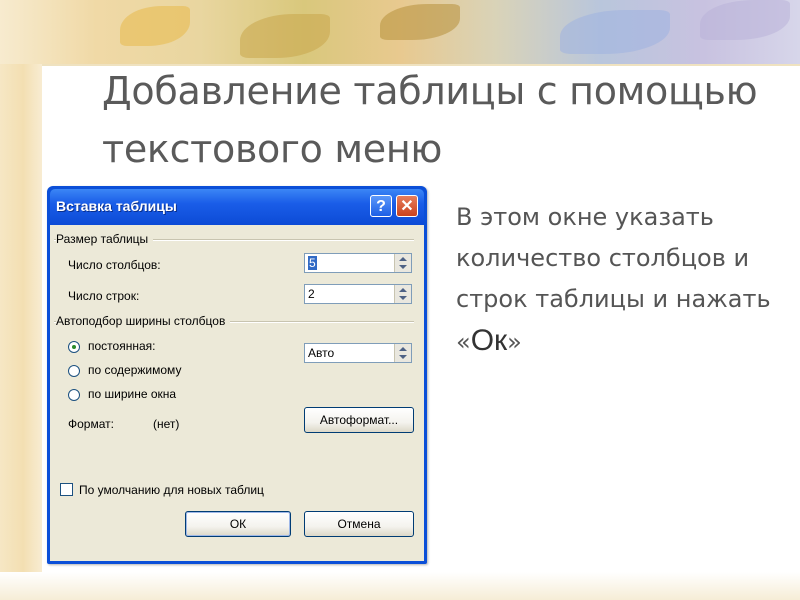  Describe the element at coordinates (237, 207) in the screenshot. I see `dialog-titlebar: Вставка таблицы ? ✕` at that location.